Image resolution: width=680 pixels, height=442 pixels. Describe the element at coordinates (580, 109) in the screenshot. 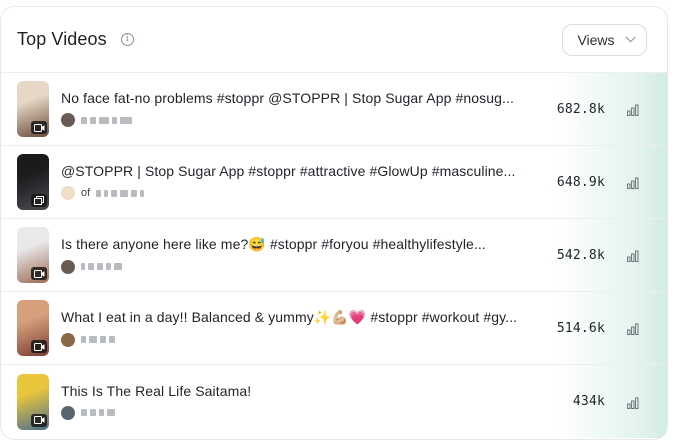

I see `view-count: 682.8k` at that location.